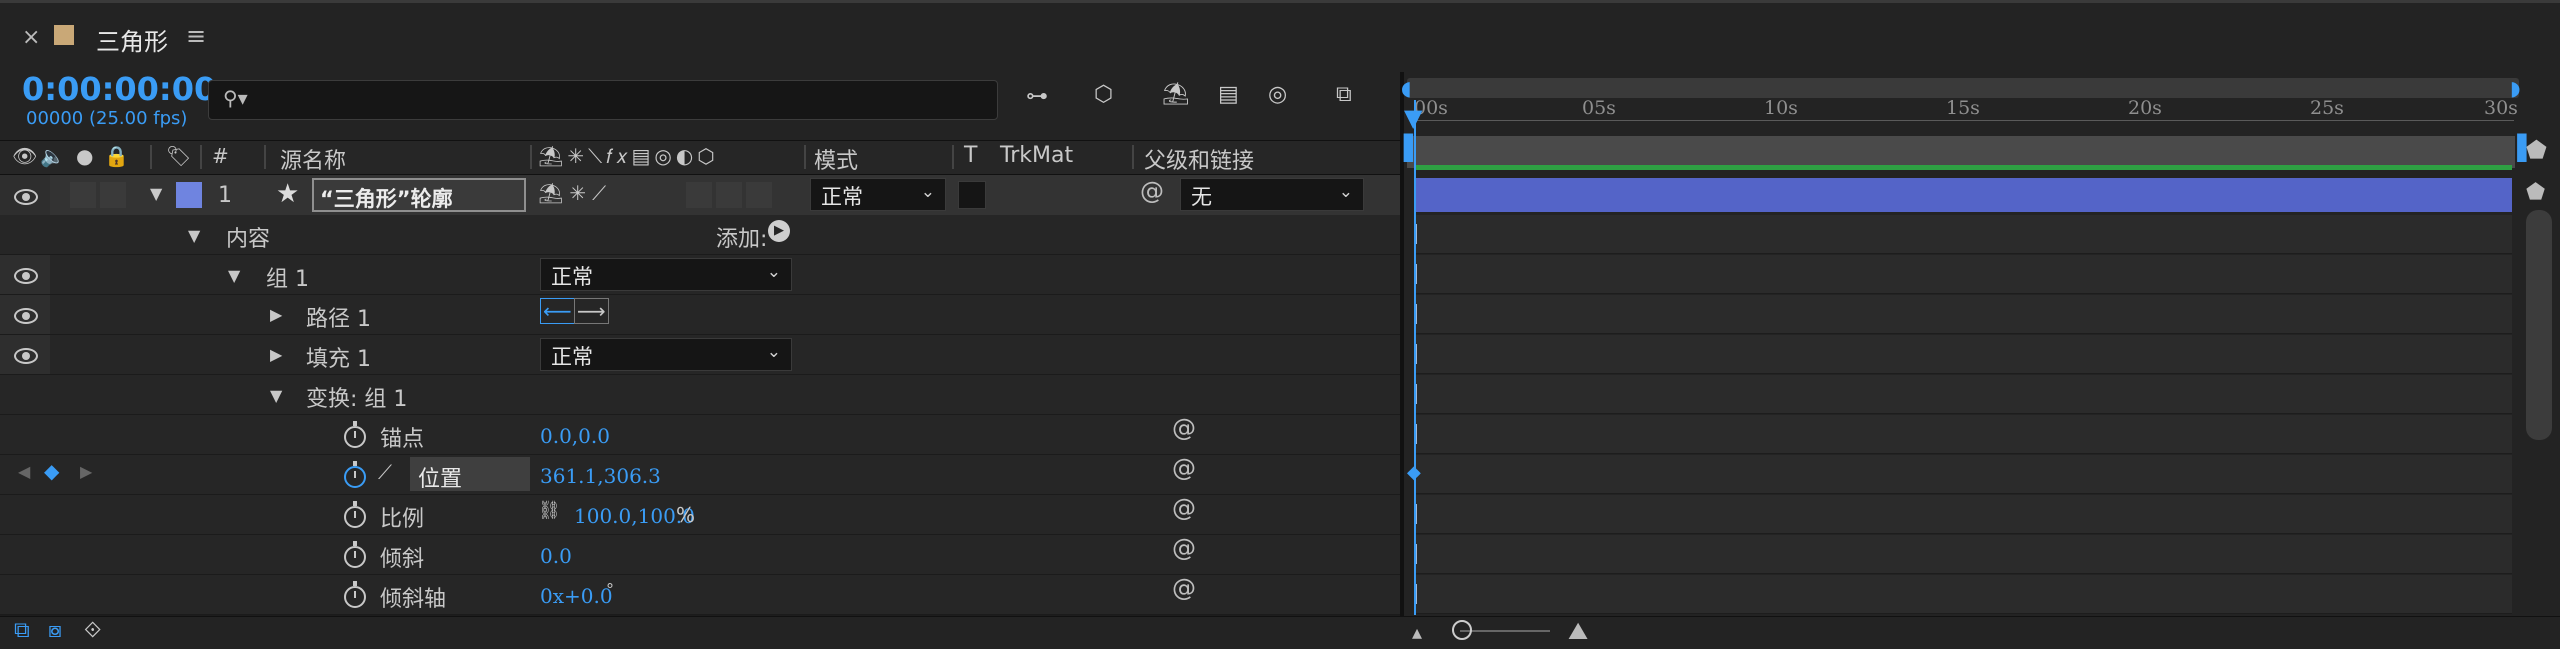 This screenshot has width=2560, height=649. What do you see at coordinates (1199, 159) in the screenshot?
I see `column-parent-link: 父级和链接` at bounding box center [1199, 159].